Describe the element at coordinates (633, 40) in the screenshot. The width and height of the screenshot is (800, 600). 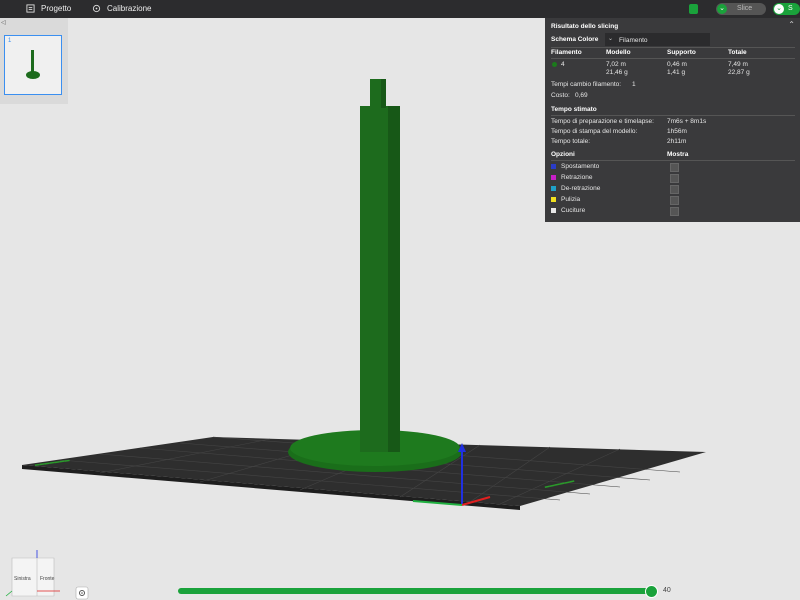
I see `color-scheme-value: Filamento` at that location.